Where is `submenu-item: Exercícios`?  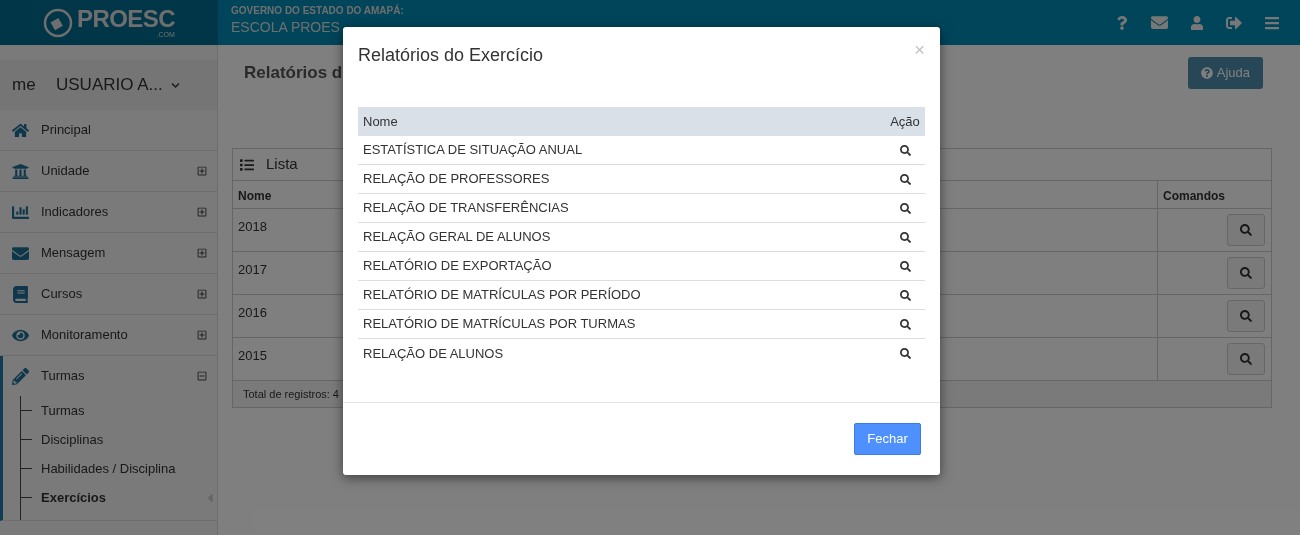
submenu-item: Exercícios is located at coordinates (74, 497).